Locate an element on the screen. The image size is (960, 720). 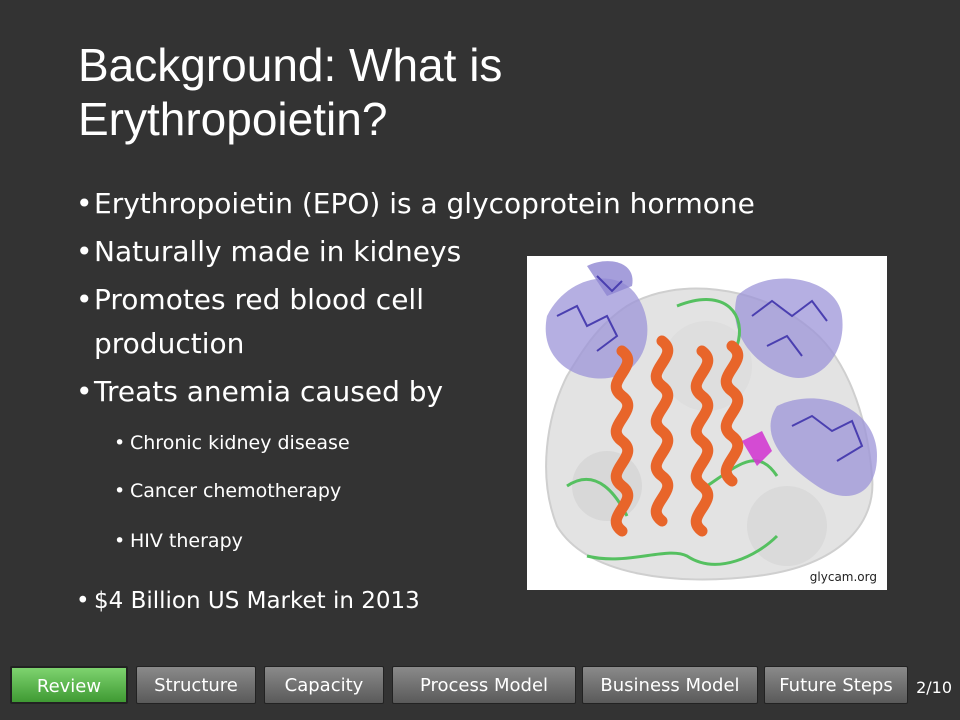
figure-credit: glycam.org is located at coordinates (843, 577).